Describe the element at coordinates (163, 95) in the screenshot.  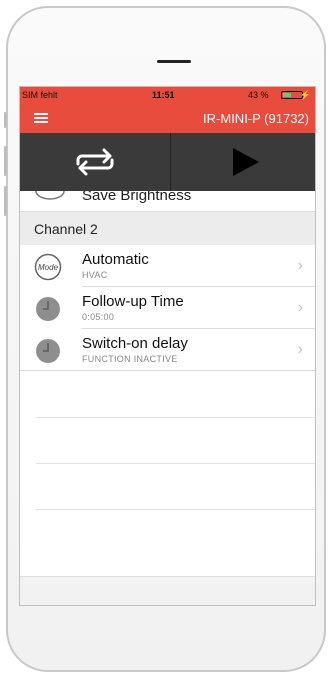
I see `clock-text: 11:51` at that location.